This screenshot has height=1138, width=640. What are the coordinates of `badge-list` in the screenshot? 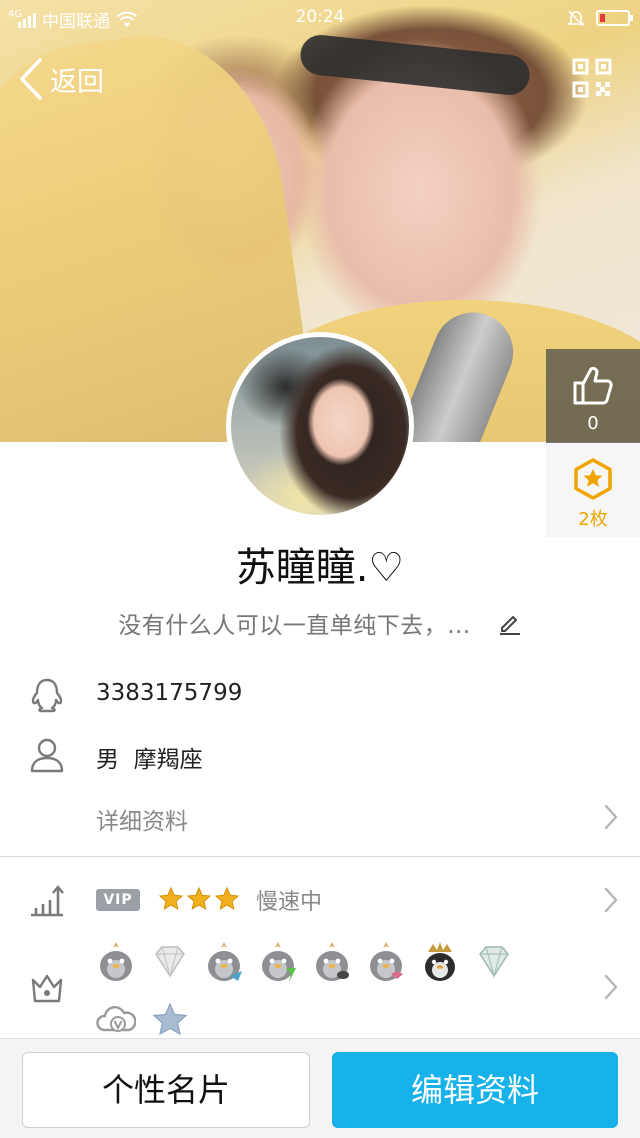 It's located at (331, 991).